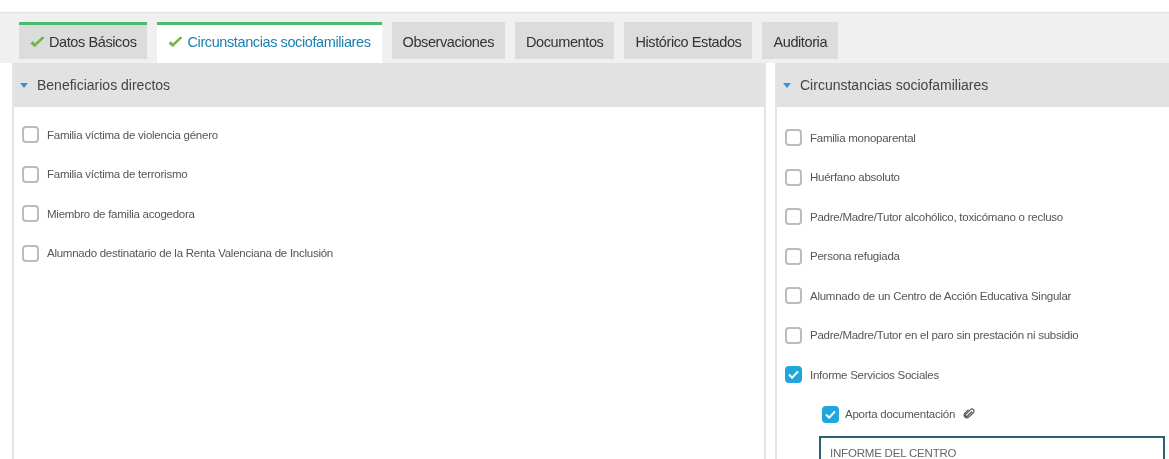 The width and height of the screenshot is (1169, 459). I want to click on tab: Histórico Estados, so click(688, 40).